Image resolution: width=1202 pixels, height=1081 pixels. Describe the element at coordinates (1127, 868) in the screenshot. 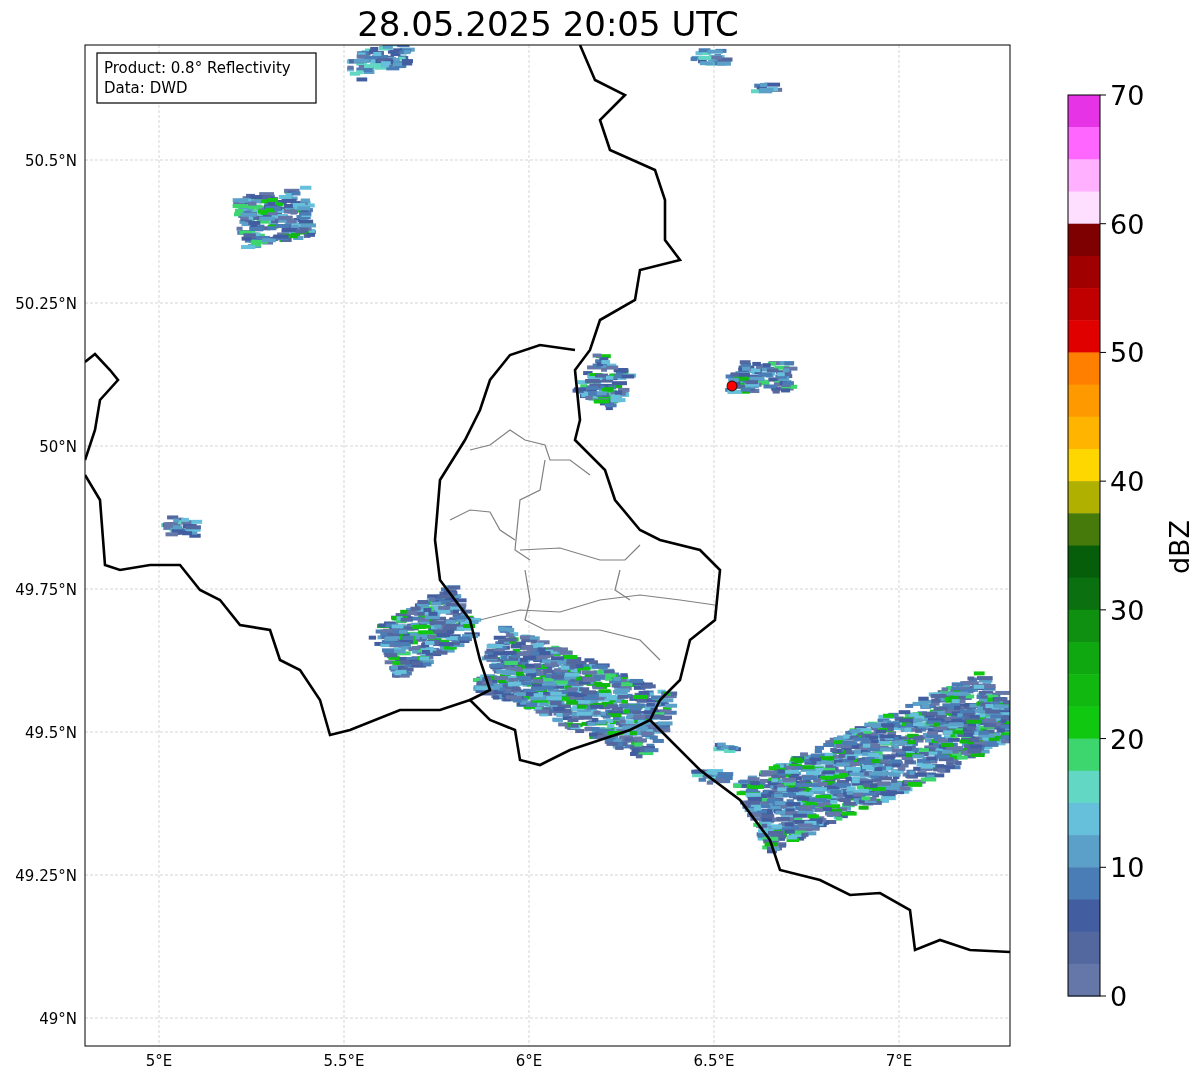

I see `colorbar-tick-label: 10` at that location.